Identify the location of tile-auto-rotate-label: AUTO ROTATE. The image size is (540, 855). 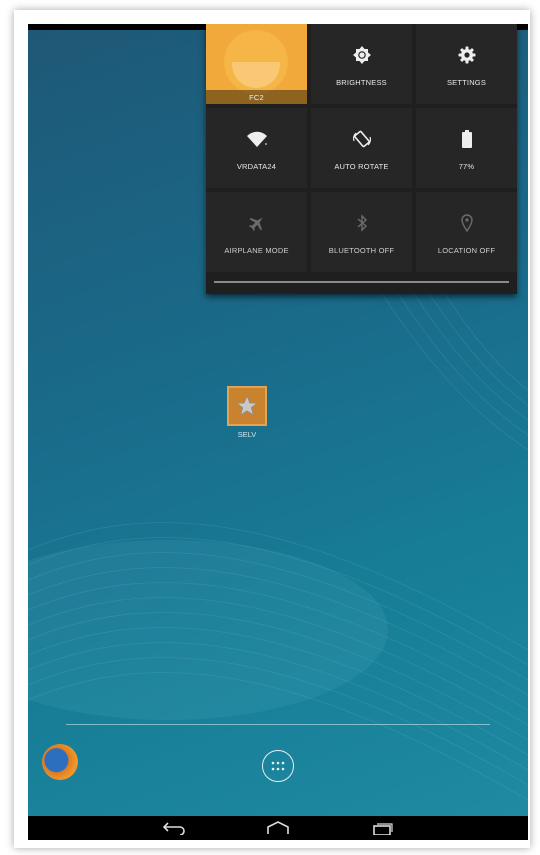
(361, 166).